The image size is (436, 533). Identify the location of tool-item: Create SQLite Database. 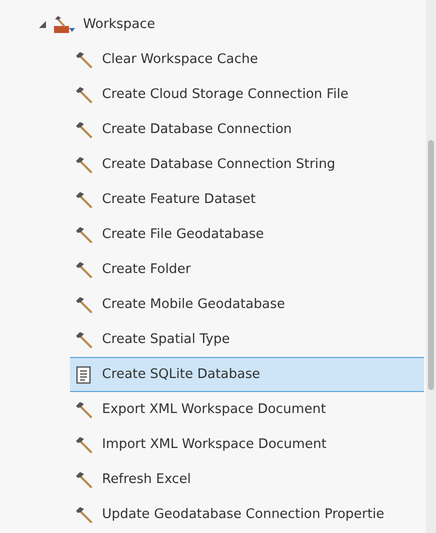
(247, 374).